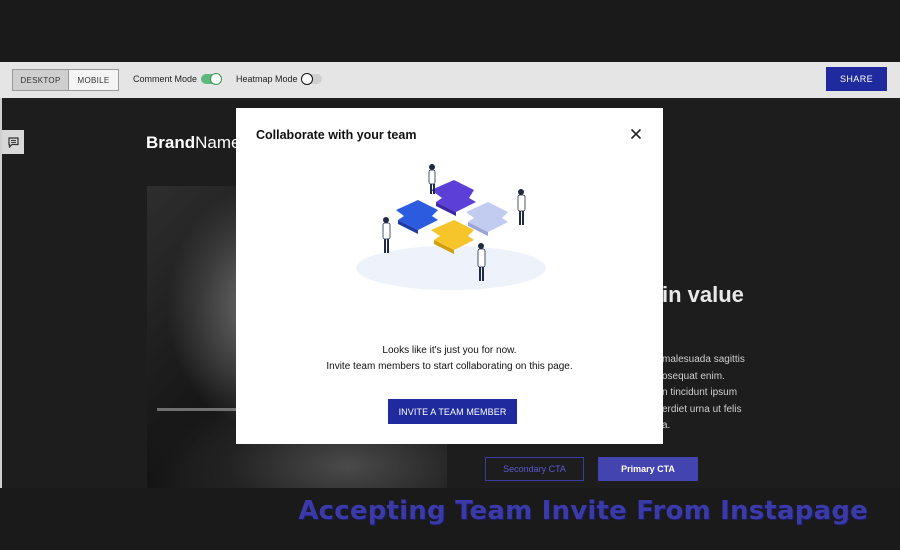 Image resolution: width=900 pixels, height=550 pixels. What do you see at coordinates (700, 392) in the screenshot?
I see `body-line: n tincidunt ipsum` at bounding box center [700, 392].